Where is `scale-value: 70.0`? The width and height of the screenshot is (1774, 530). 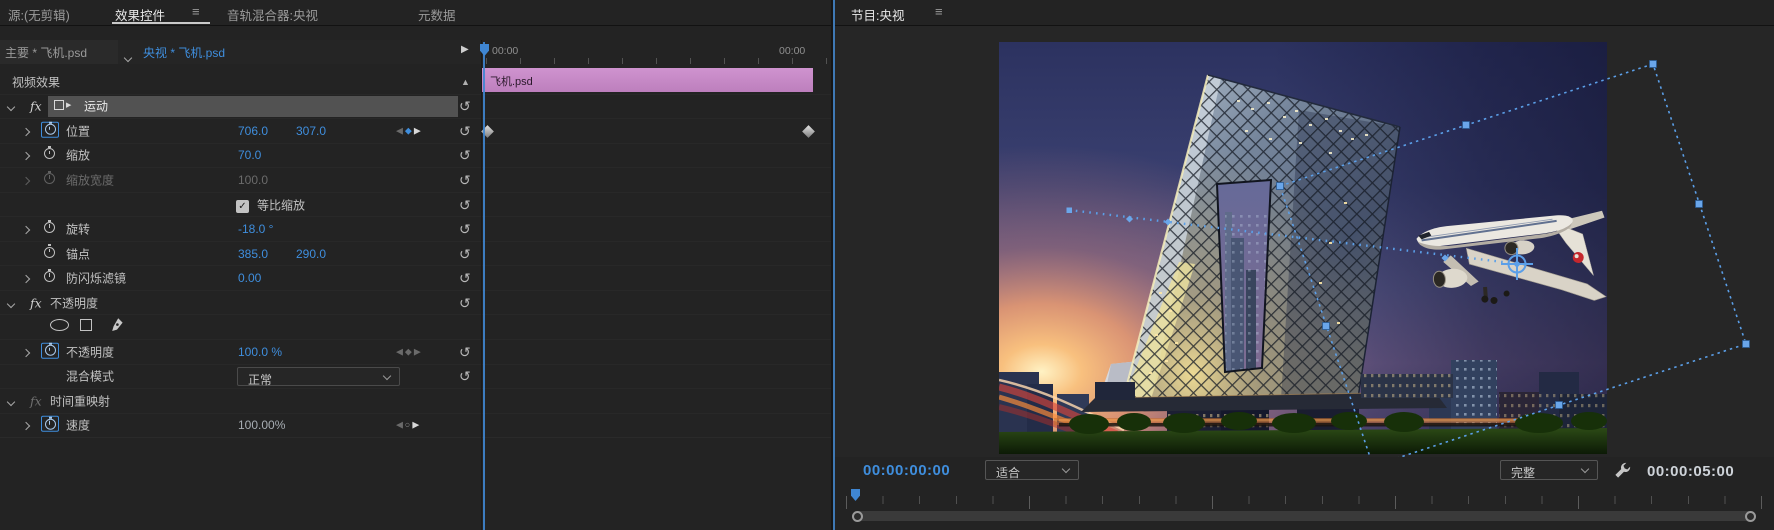 scale-value: 70.0 is located at coordinates (249, 155).